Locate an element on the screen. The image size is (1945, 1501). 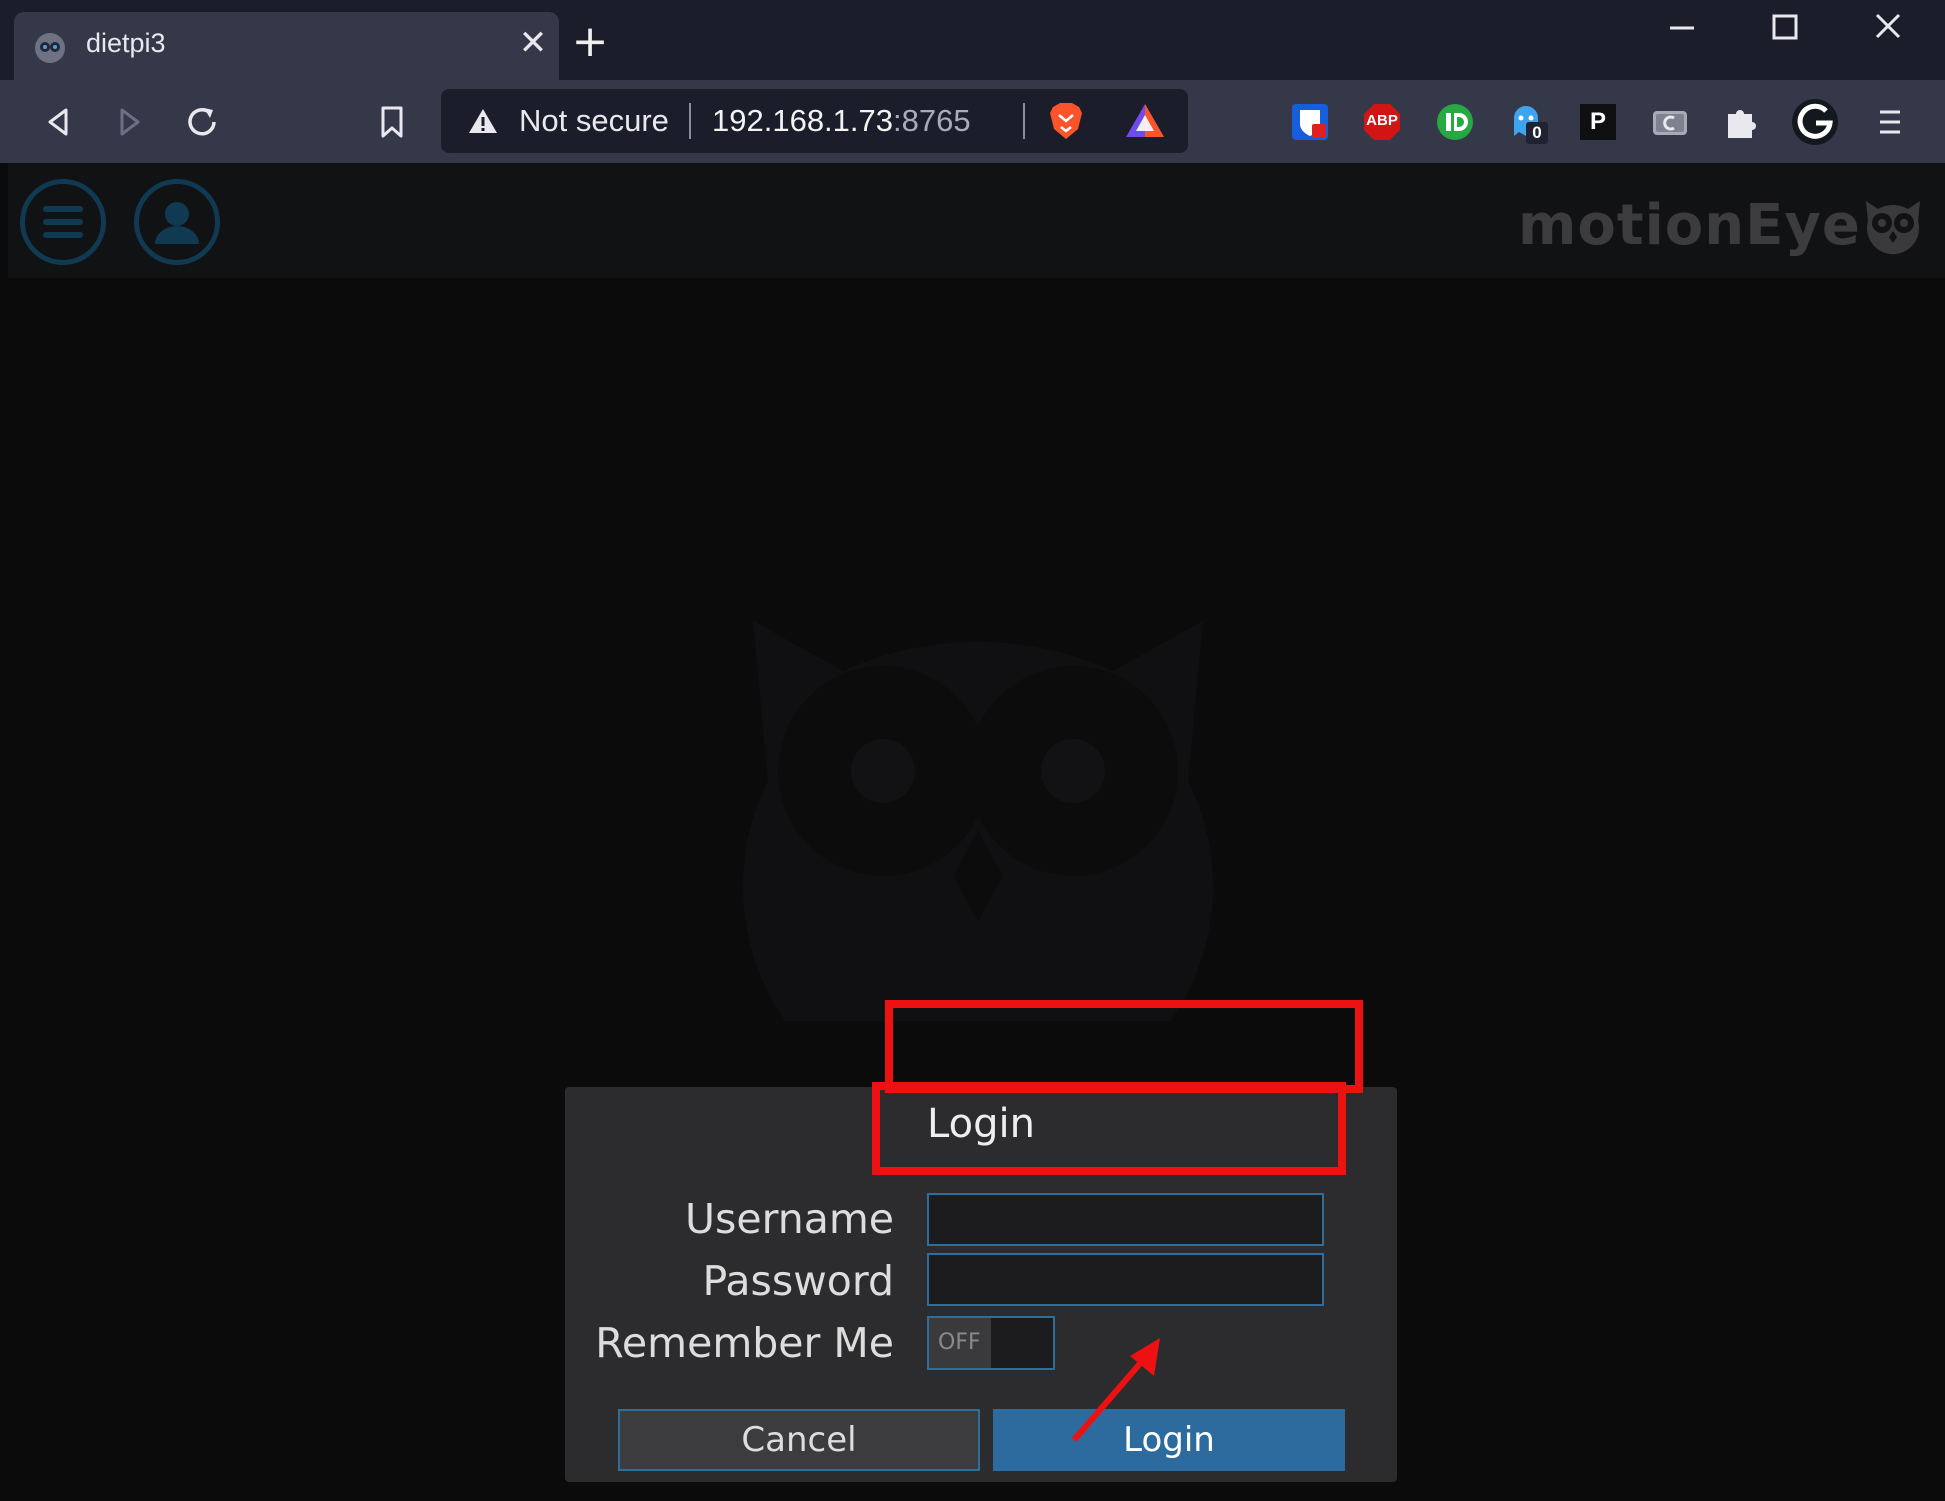
adblock-plus-button: ABP is located at coordinates (1382, 122).